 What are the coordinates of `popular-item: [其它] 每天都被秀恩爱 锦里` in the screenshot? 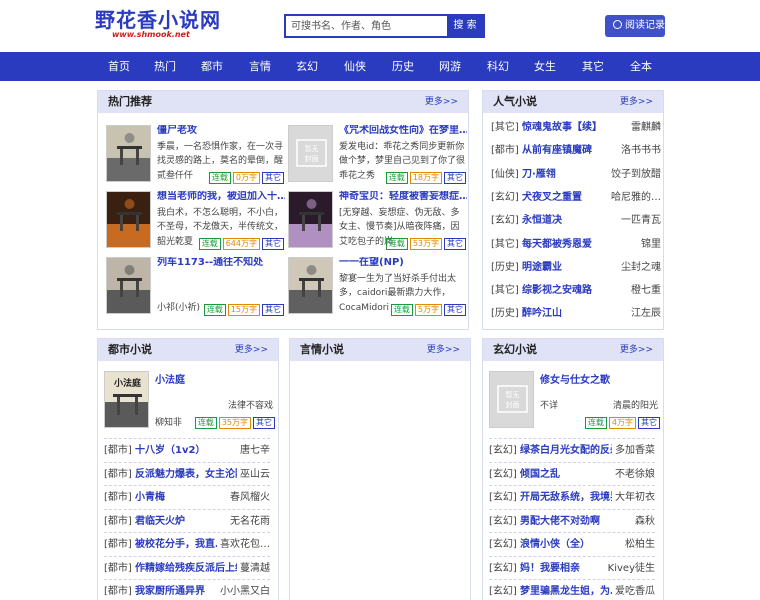 It's located at (576, 244).